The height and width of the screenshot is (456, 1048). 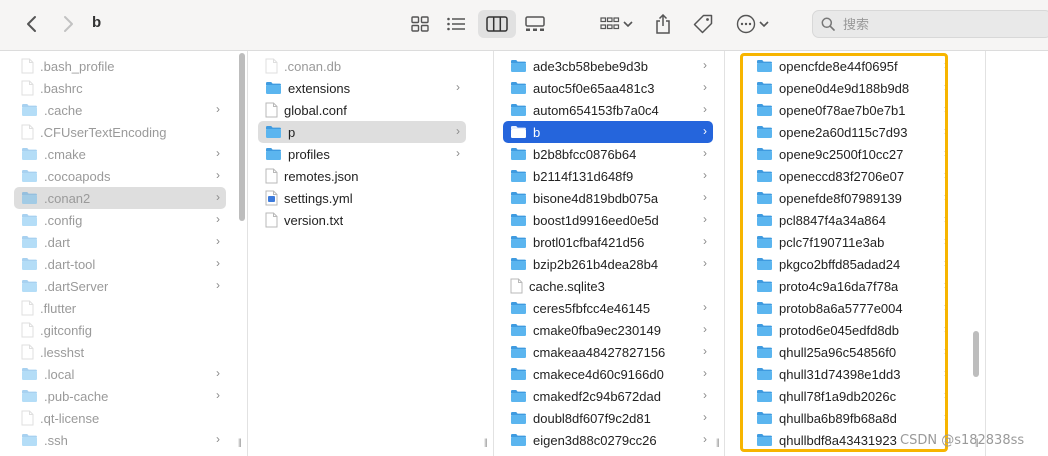 I want to click on folder-item: pclc7f190711e3ab ›, so click(x=851, y=242).